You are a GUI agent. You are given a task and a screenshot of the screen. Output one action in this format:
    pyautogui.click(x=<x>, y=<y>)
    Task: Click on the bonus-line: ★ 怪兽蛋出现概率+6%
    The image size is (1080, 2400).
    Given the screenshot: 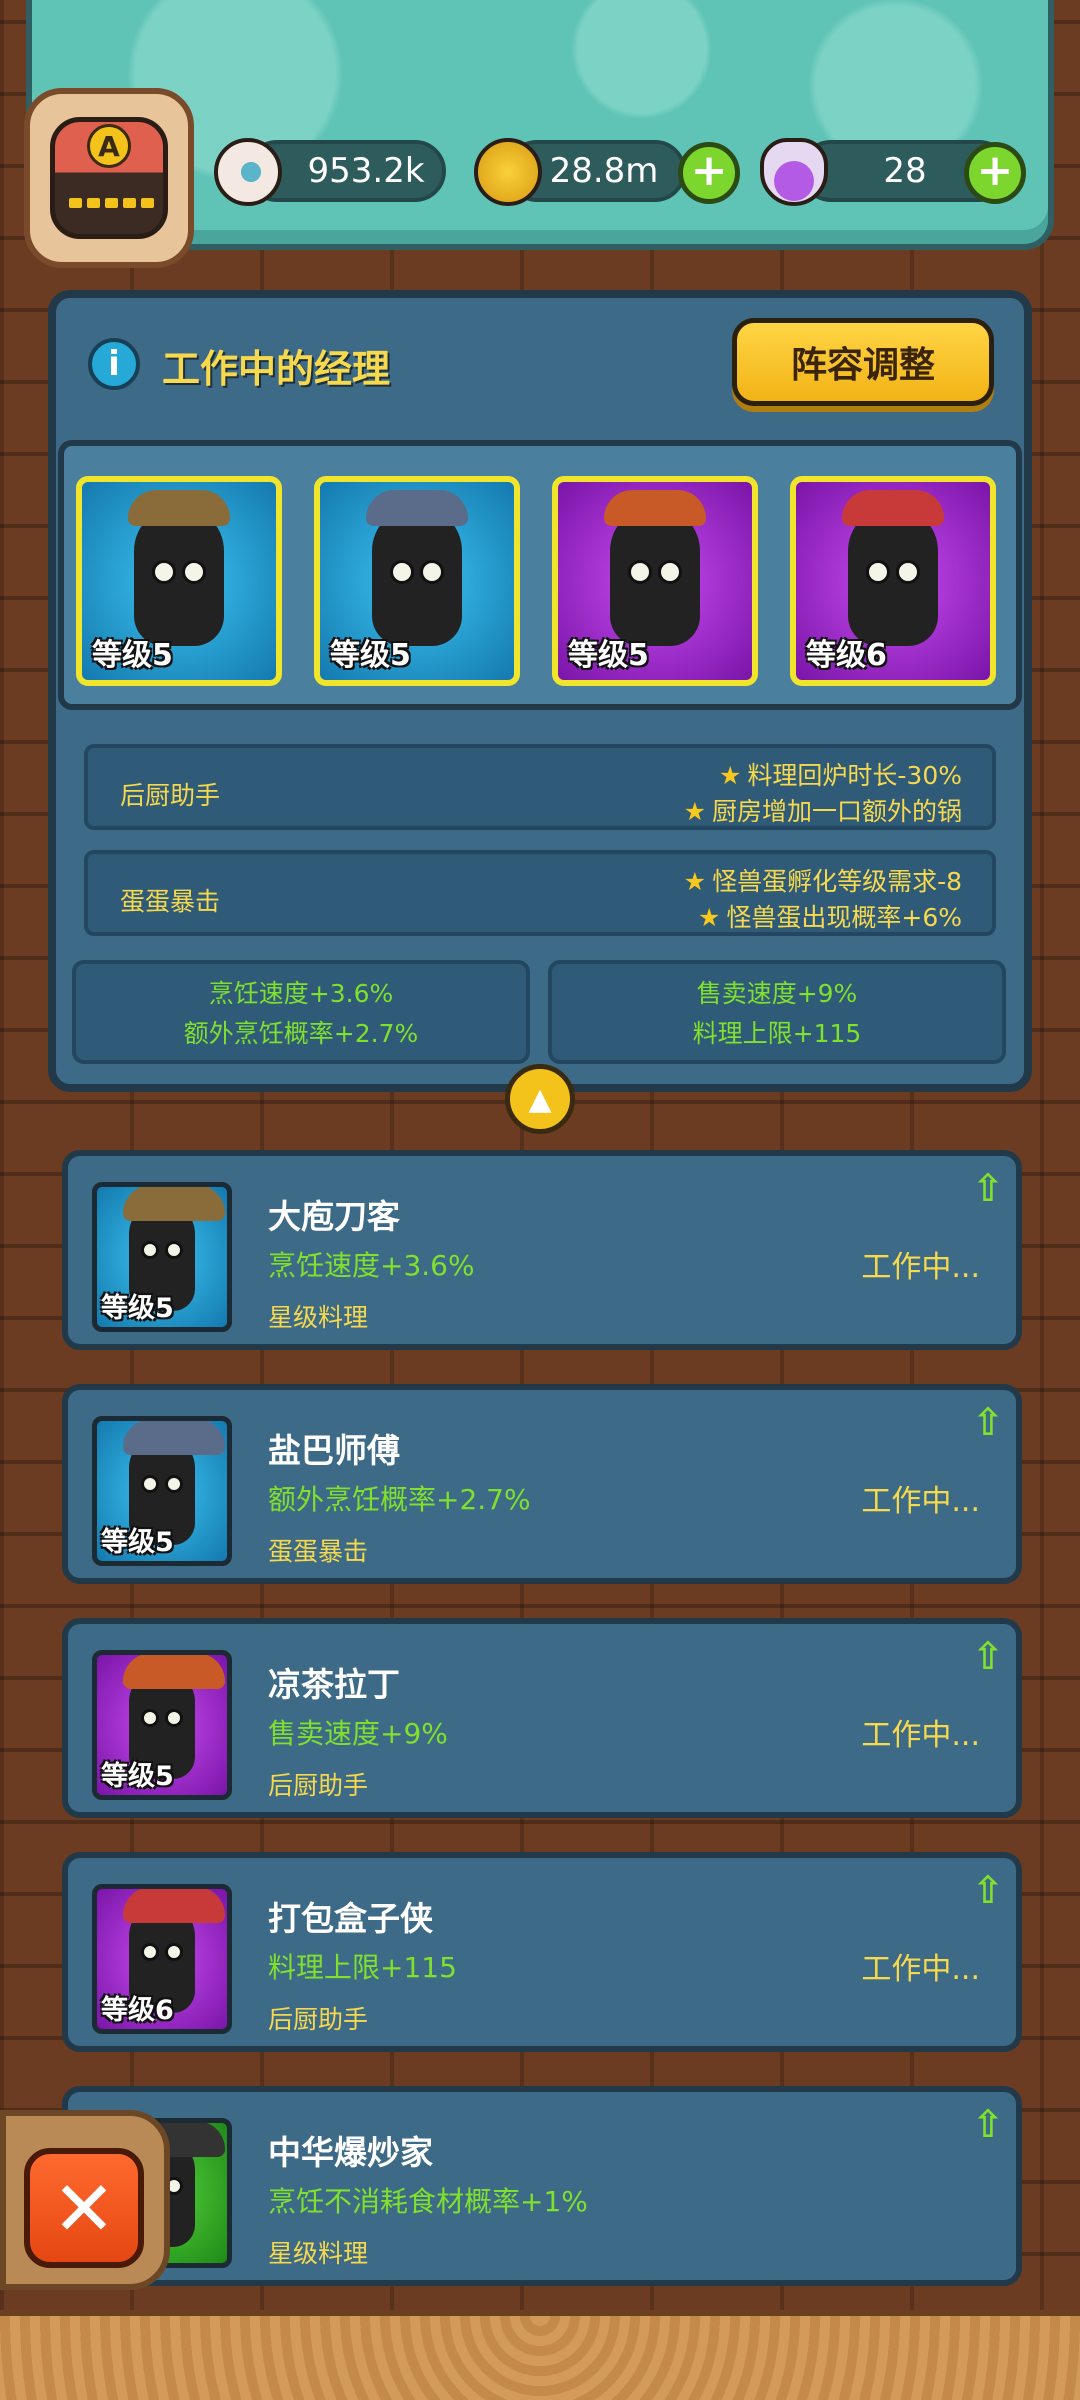 What is the action you would take?
    pyautogui.click(x=829, y=917)
    